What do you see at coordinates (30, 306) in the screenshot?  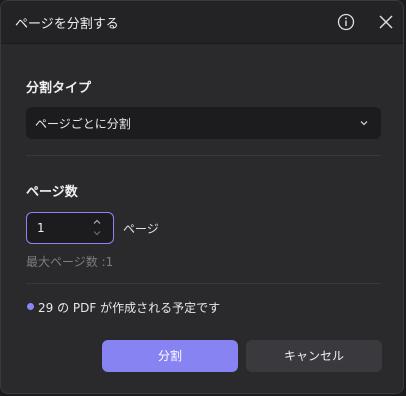 I see `status-dot` at bounding box center [30, 306].